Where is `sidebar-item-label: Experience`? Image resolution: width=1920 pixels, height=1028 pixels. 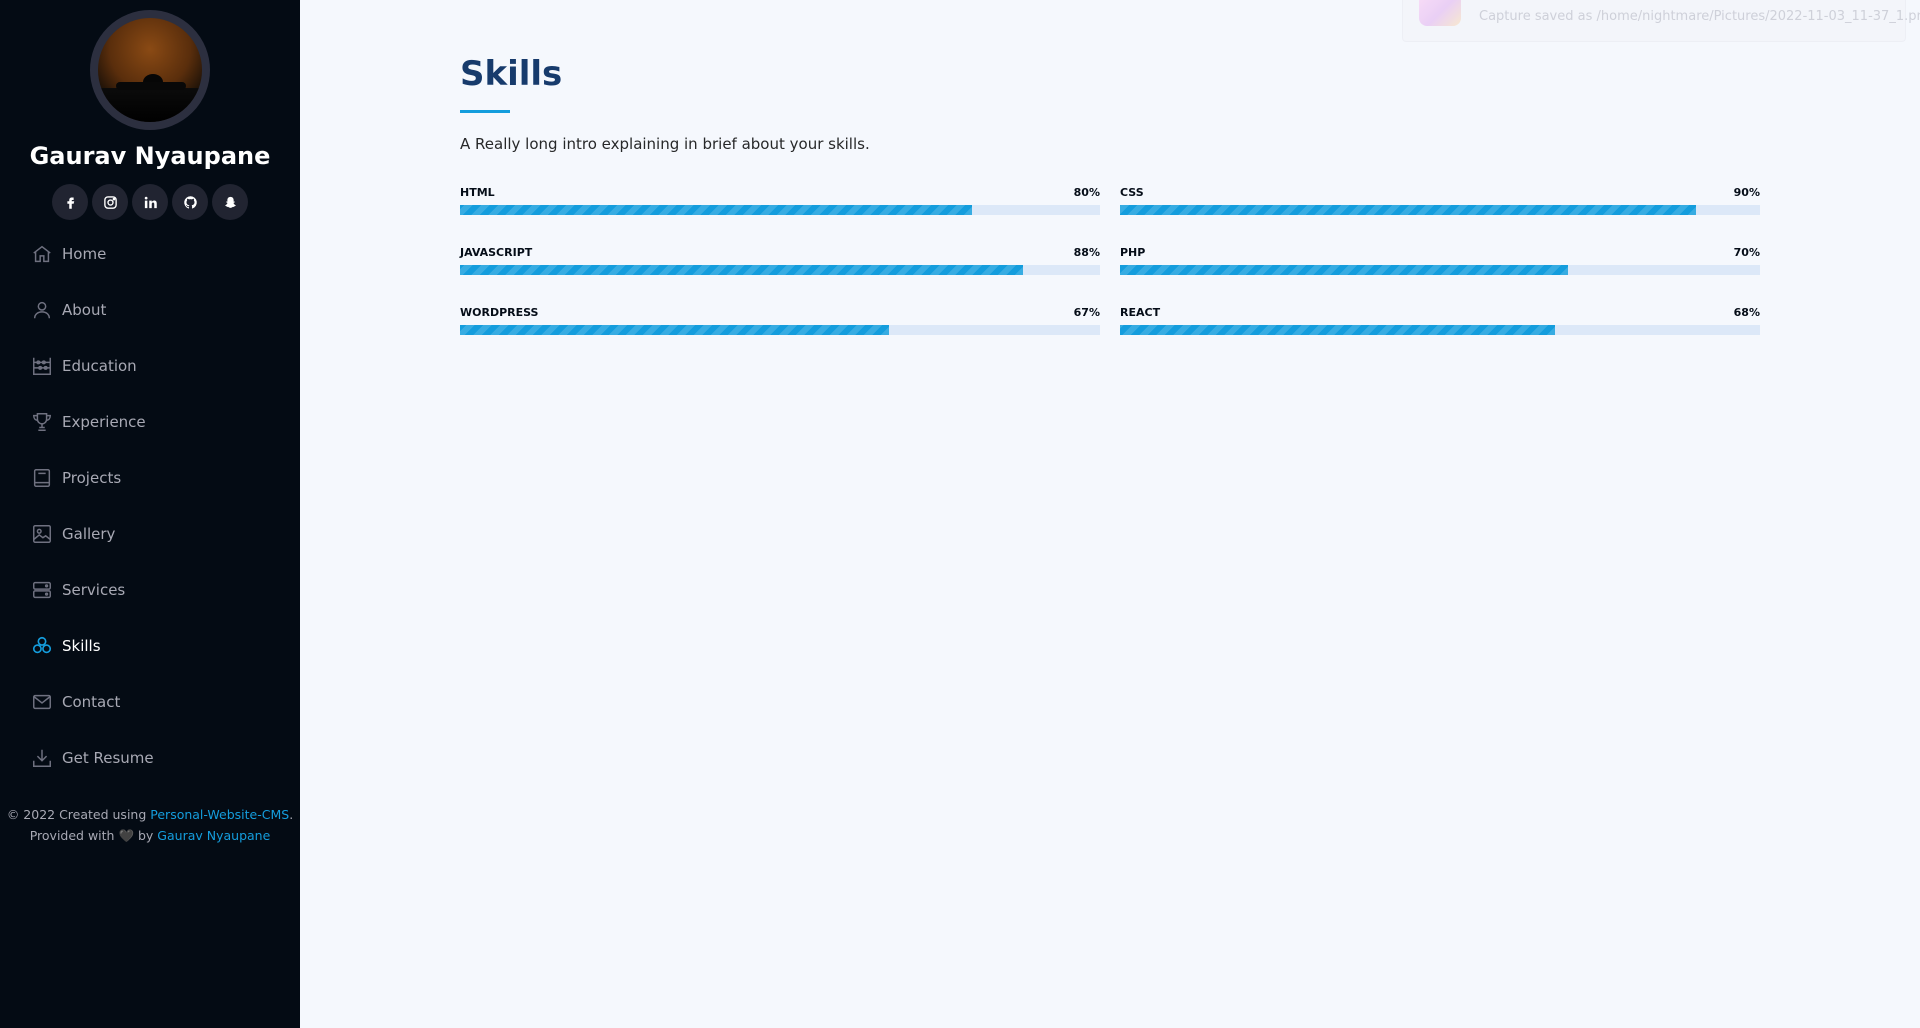 sidebar-item-label: Experience is located at coordinates (104, 422).